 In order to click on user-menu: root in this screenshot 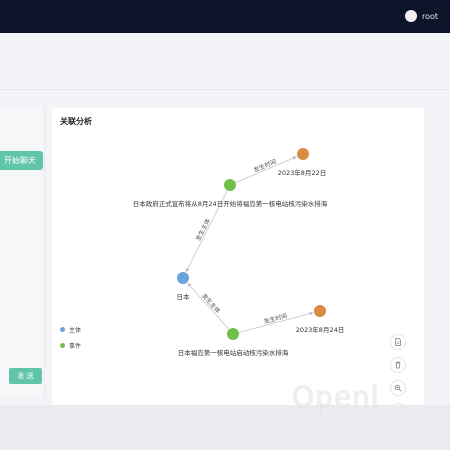, I will do `click(421, 16)`.